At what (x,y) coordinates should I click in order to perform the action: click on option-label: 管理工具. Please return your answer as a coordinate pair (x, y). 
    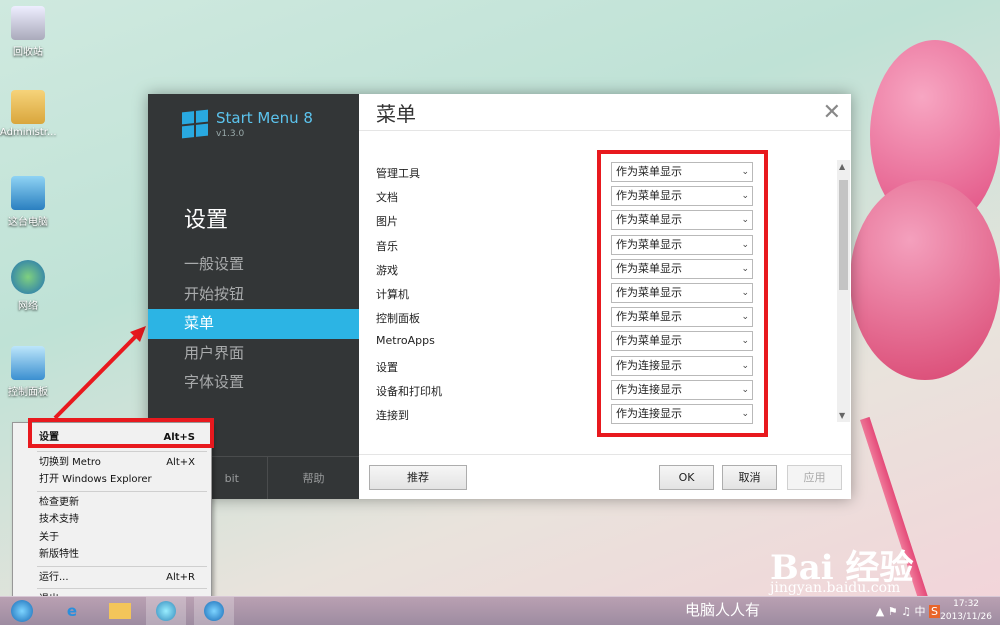
    Looking at the image, I should click on (398, 173).